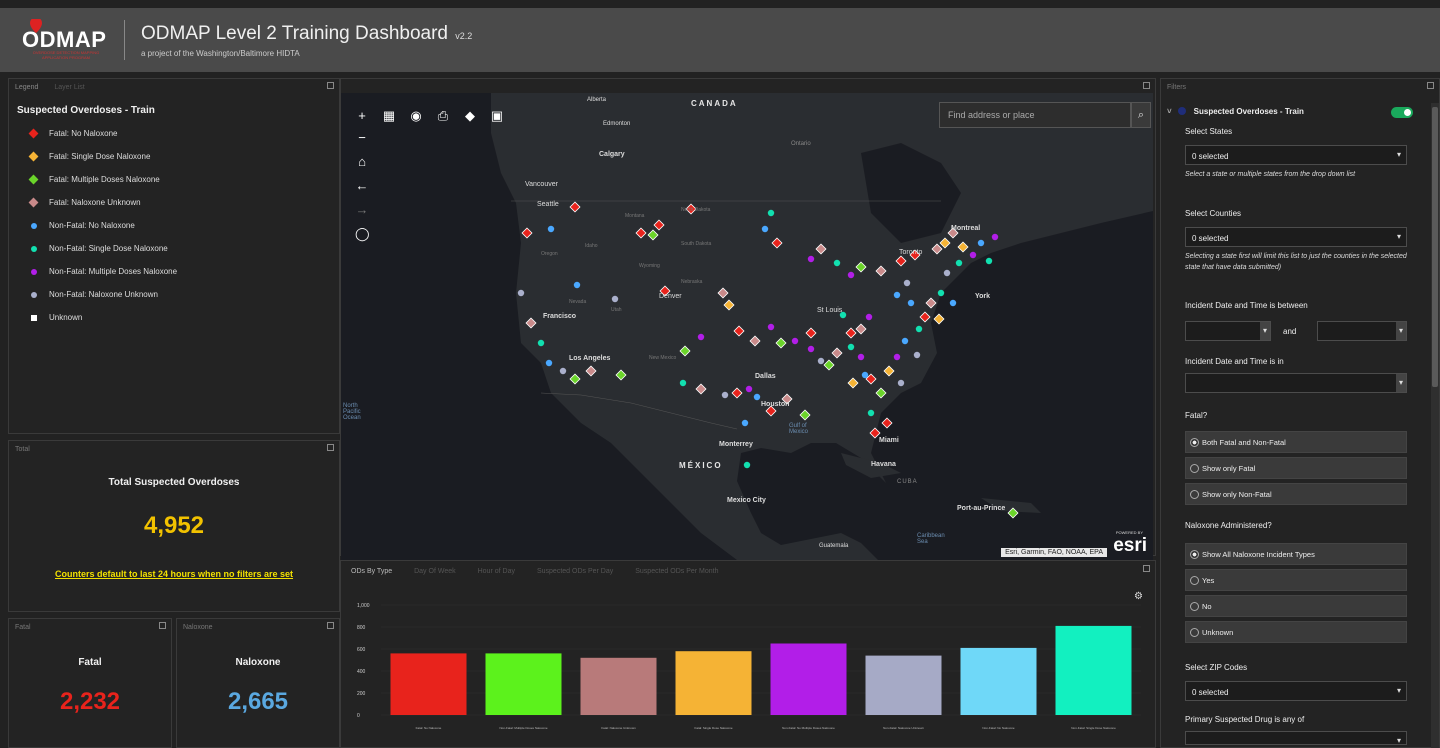 The height and width of the screenshot is (748, 1440). What do you see at coordinates (575, 571) in the screenshot?
I see `tab-ods-per-day: Suspected ODs Per Day` at bounding box center [575, 571].